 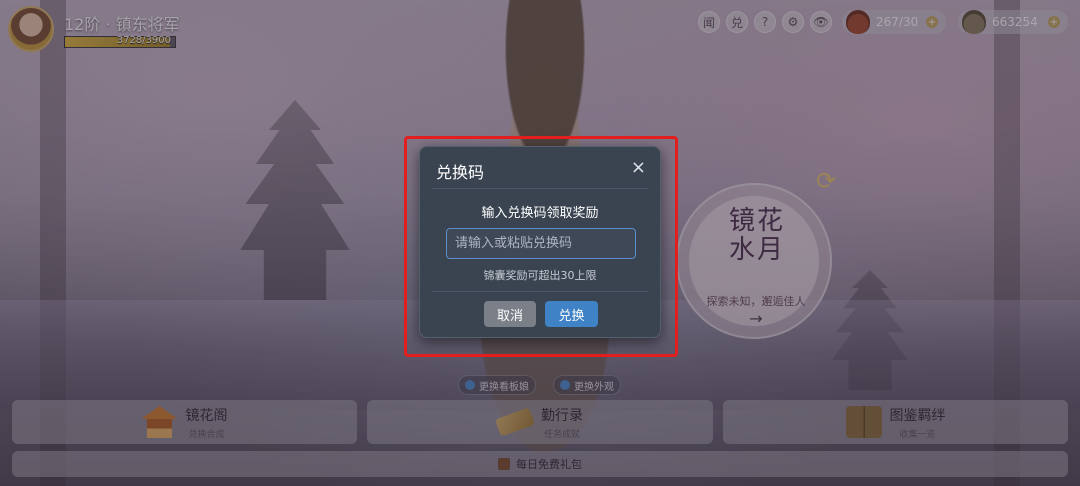 What do you see at coordinates (541, 246) in the screenshot?
I see `highlight-annotation` at bounding box center [541, 246].